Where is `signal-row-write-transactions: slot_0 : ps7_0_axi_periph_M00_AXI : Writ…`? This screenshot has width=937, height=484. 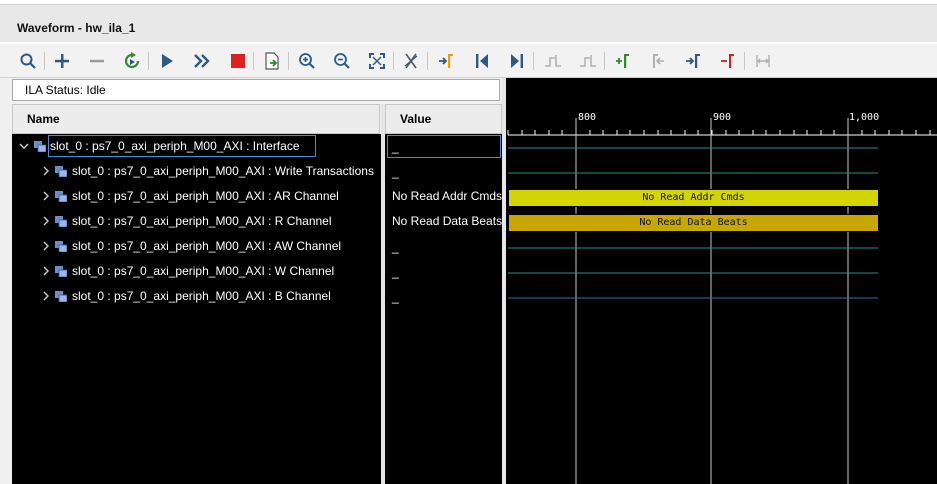 signal-row-write-transactions: slot_0 : ps7_0_axi_periph_M00_AXI : Writ… is located at coordinates (196, 171).